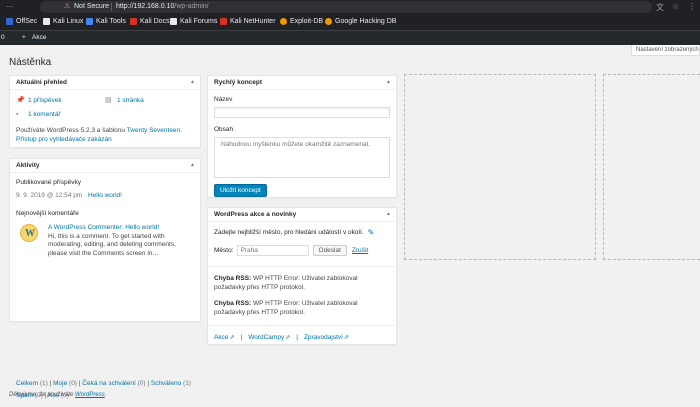  Describe the element at coordinates (89, 21) in the screenshot. I see `kali-tools-icon` at that location.